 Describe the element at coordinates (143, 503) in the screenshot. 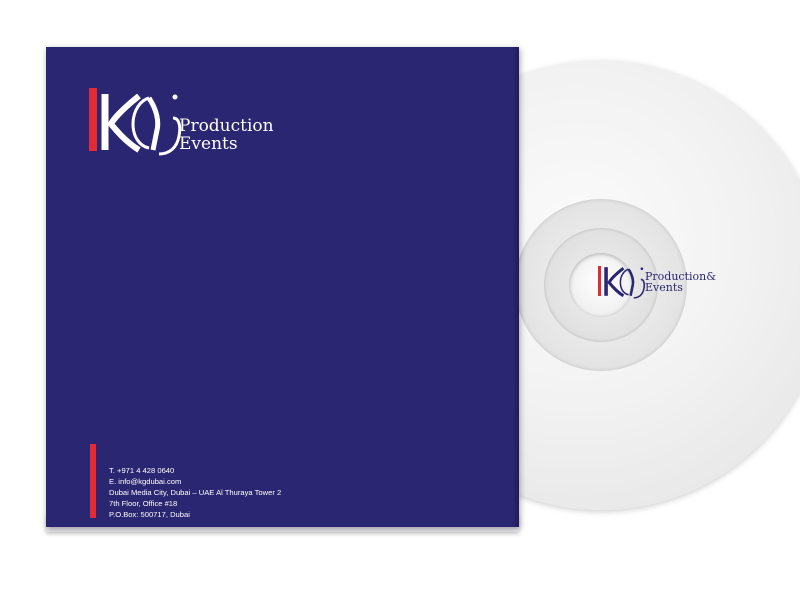

I see `contact-office: 7th Floor, Office #18` at that location.